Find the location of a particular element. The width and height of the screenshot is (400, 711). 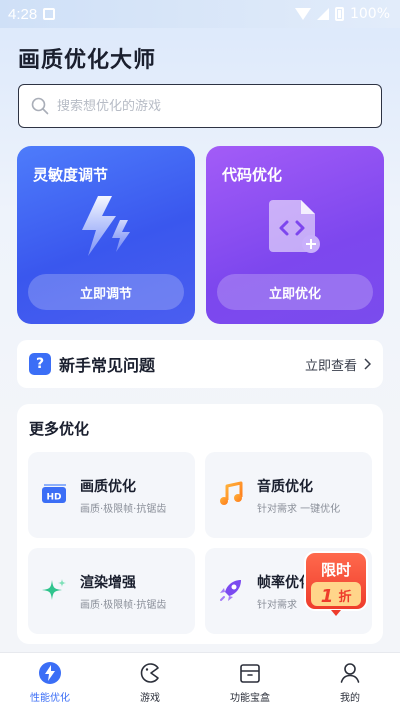

search-icon is located at coordinates (40, 106).